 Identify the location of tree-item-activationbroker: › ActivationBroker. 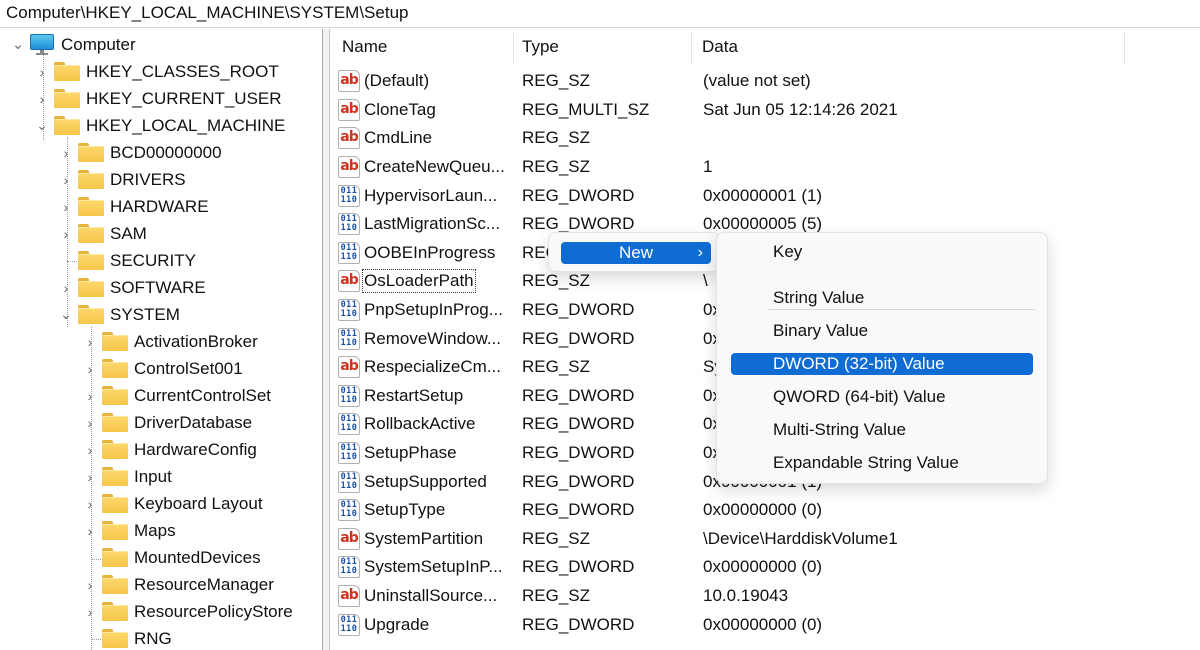
(170, 341).